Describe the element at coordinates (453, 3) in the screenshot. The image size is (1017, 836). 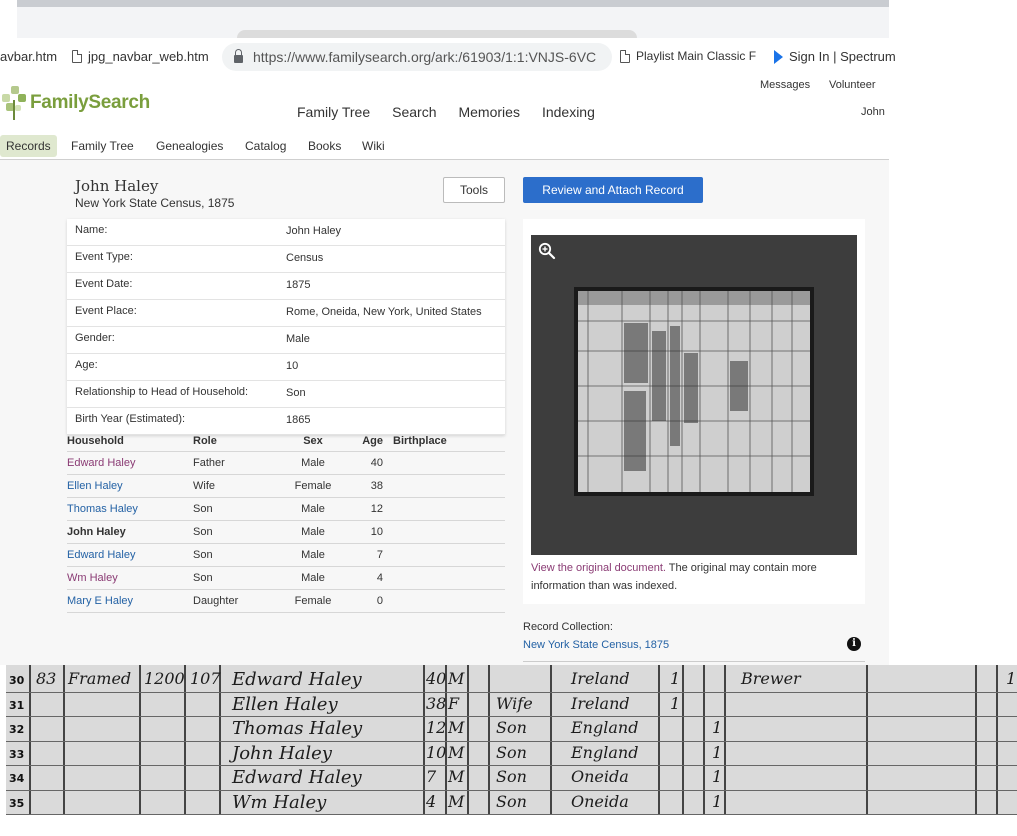
I see `tab-strip-top` at that location.